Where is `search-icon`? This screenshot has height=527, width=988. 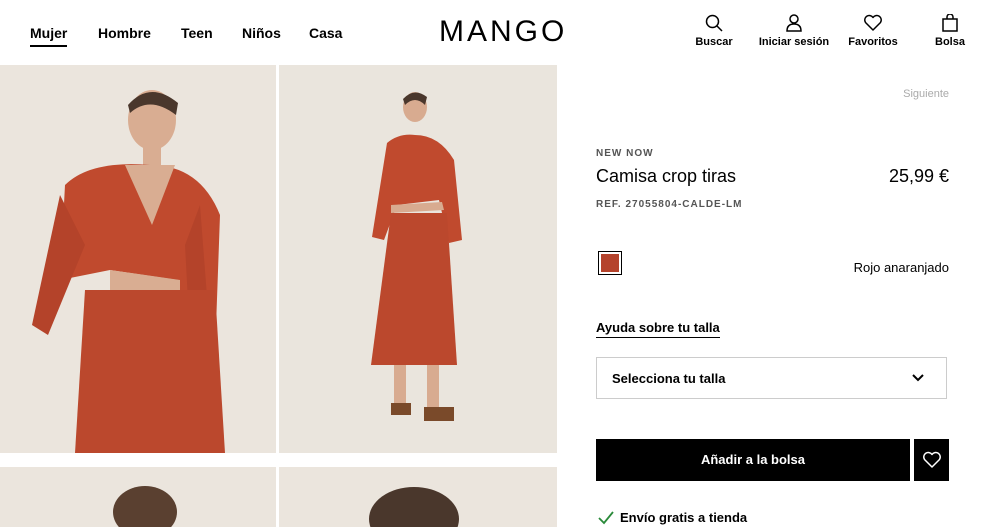
search-icon is located at coordinates (714, 23).